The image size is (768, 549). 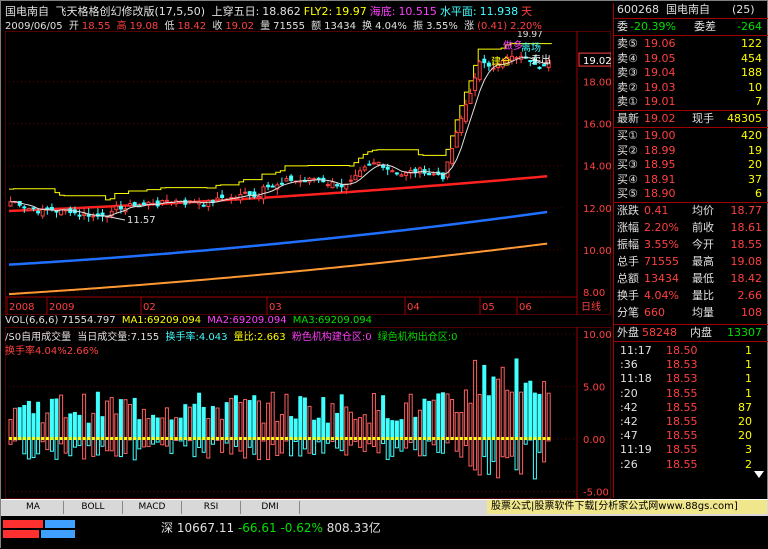 I want to click on index-change: -66.61, so click(x=257, y=528).